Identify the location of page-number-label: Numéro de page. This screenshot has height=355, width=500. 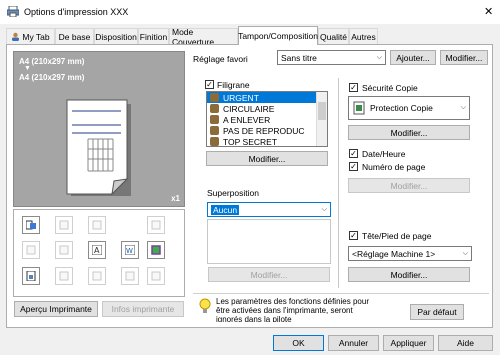
(394, 167).